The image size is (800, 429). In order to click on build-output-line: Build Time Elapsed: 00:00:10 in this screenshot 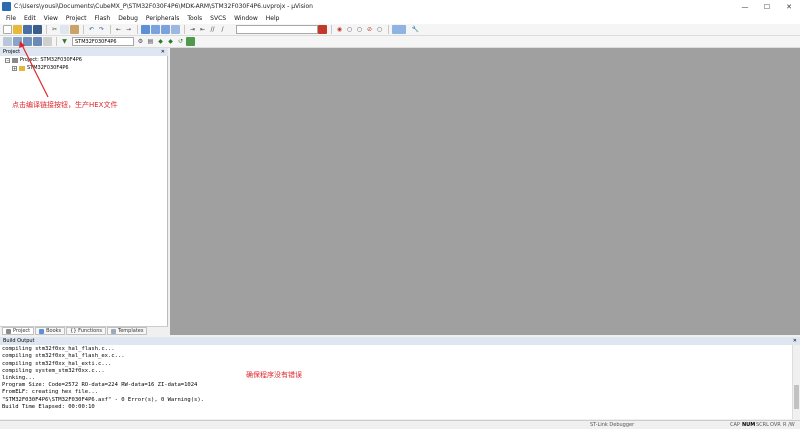, I will do `click(48, 407)`.